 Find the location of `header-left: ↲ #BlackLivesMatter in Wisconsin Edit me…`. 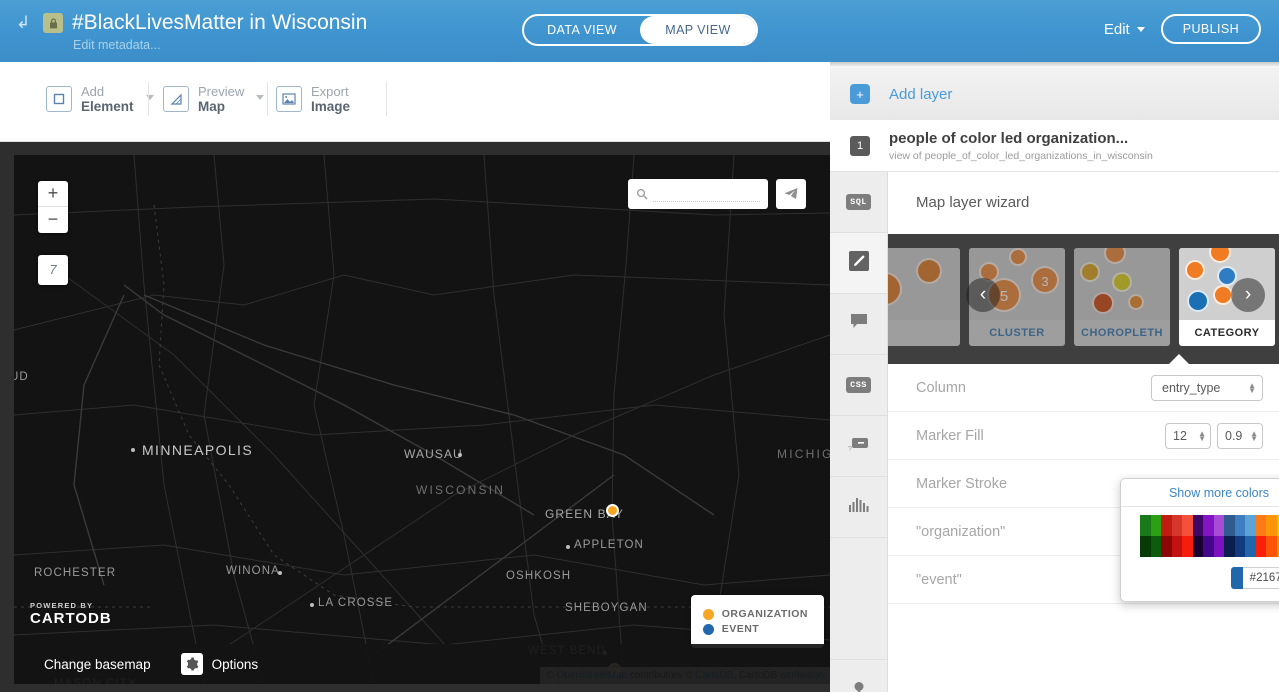

header-left: ↲ #BlackLivesMatter in Wisconsin Edit me… is located at coordinates (191, 31).